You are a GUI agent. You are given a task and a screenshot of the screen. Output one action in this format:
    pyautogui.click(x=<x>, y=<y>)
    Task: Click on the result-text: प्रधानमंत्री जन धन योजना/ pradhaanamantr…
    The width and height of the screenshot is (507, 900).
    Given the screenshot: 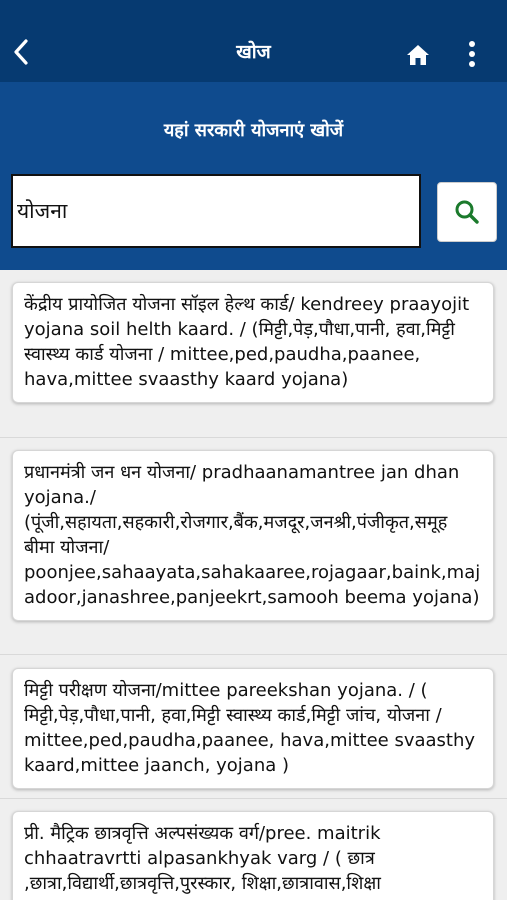 What is the action you would take?
    pyautogui.click(x=252, y=535)
    